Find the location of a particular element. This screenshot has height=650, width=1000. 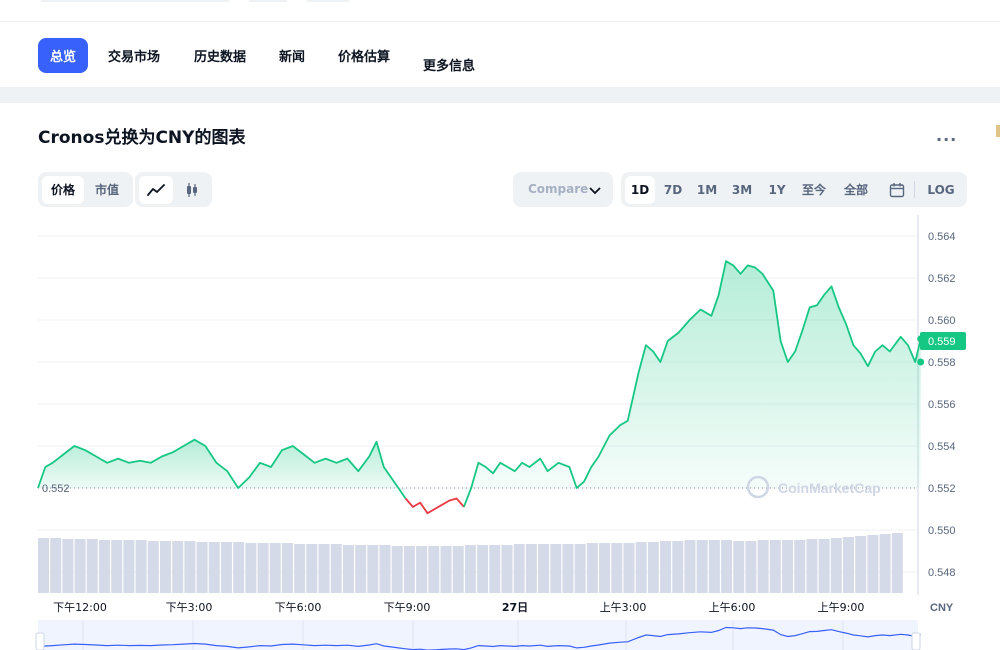

candlestick-icon is located at coordinates (192, 189).